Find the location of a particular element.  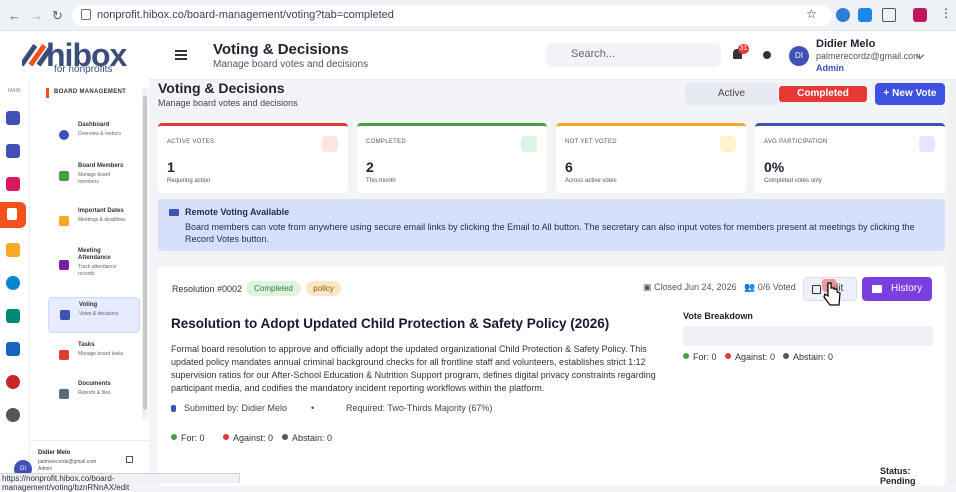

sidebar-user-email: palmerecordz@gmail.com is located at coordinates (67, 462).